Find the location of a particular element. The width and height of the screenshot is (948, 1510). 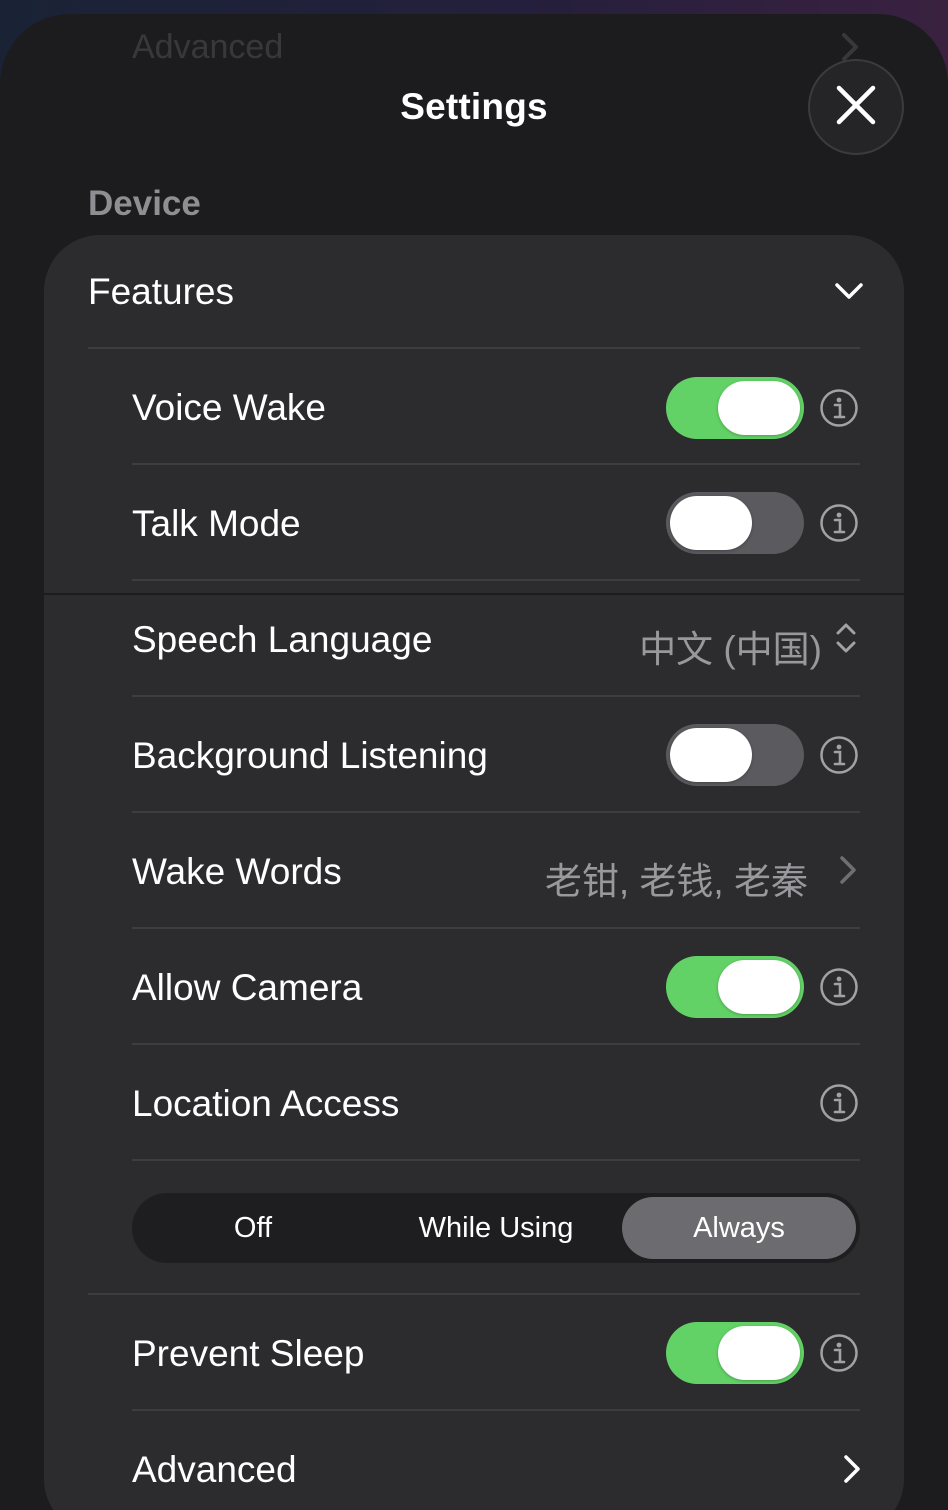

location-access-row: Location Access is located at coordinates (474, 1102).